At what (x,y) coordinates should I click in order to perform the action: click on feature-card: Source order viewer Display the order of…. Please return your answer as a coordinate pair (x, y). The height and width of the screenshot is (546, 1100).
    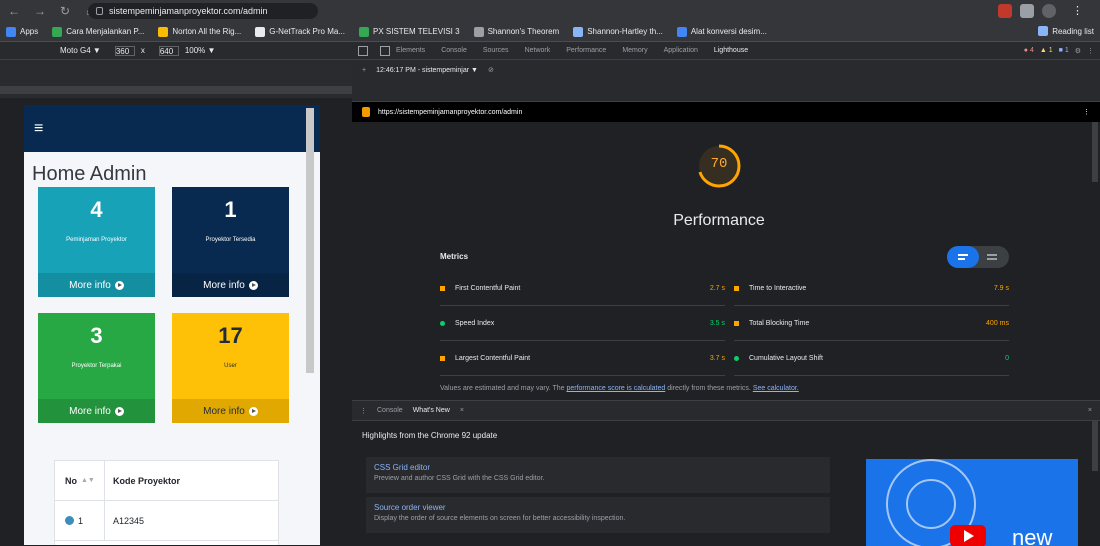
    Looking at the image, I should click on (598, 515).